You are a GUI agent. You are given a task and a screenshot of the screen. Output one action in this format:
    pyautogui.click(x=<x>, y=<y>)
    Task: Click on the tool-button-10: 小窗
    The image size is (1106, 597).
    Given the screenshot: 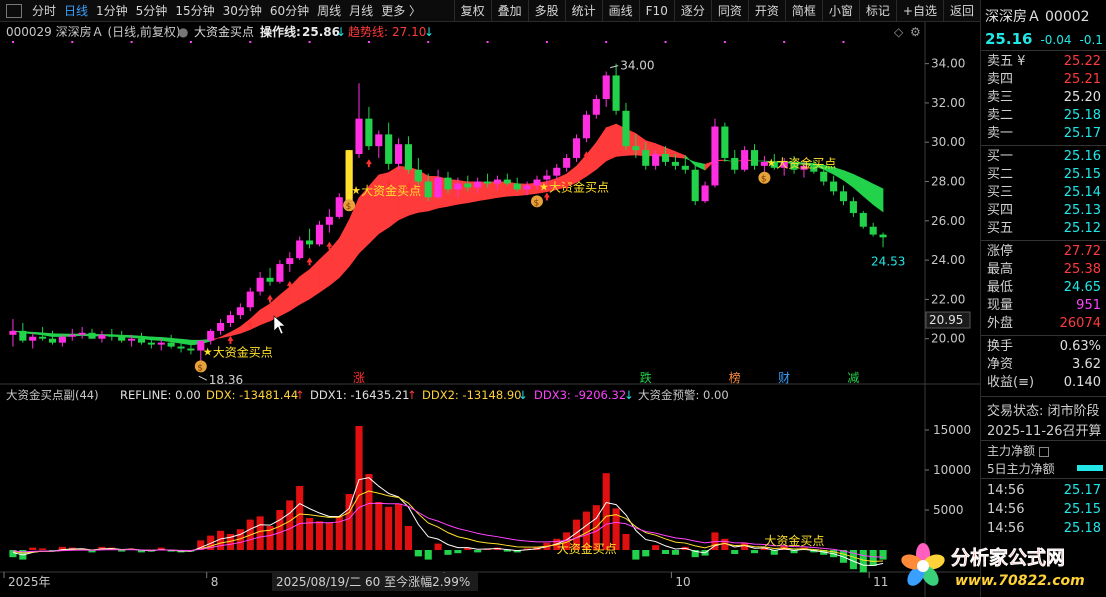 What is the action you would take?
    pyautogui.click(x=840, y=11)
    